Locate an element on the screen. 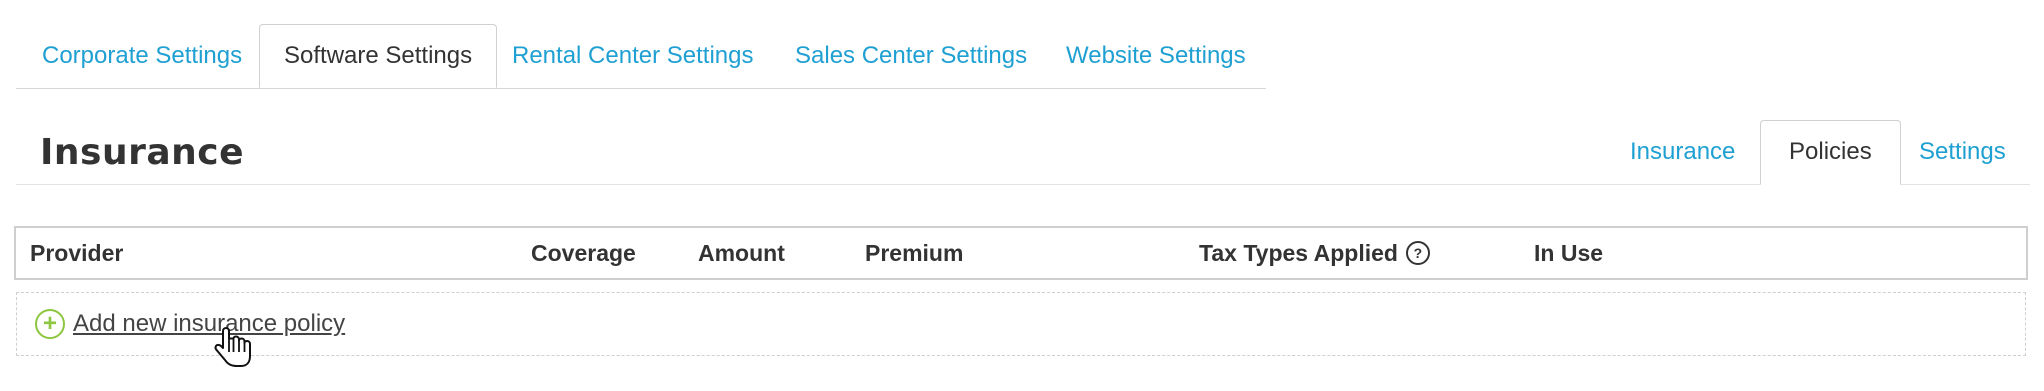  tab-website-settings: Website Settings is located at coordinates (1156, 56).